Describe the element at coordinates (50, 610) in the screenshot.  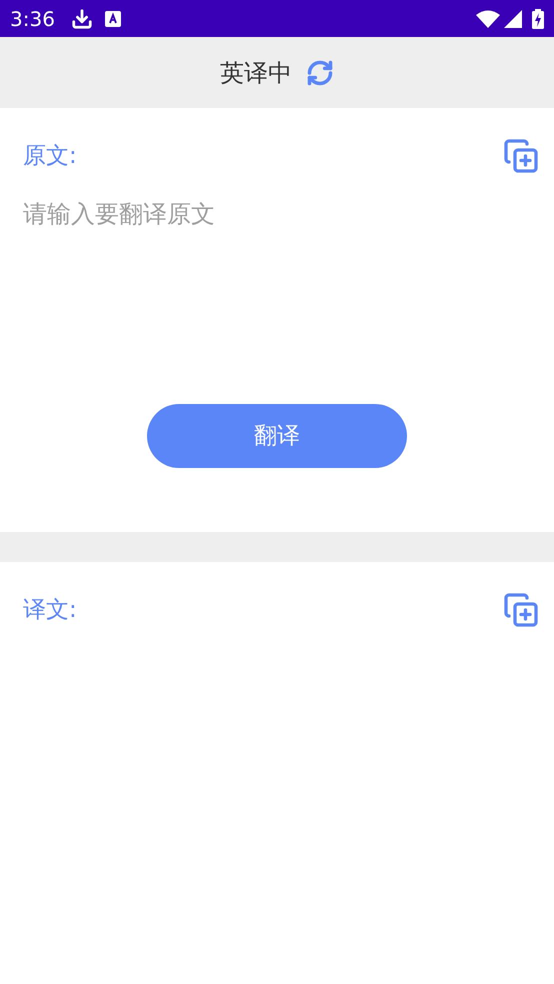
I see `result-label: 译文:` at that location.